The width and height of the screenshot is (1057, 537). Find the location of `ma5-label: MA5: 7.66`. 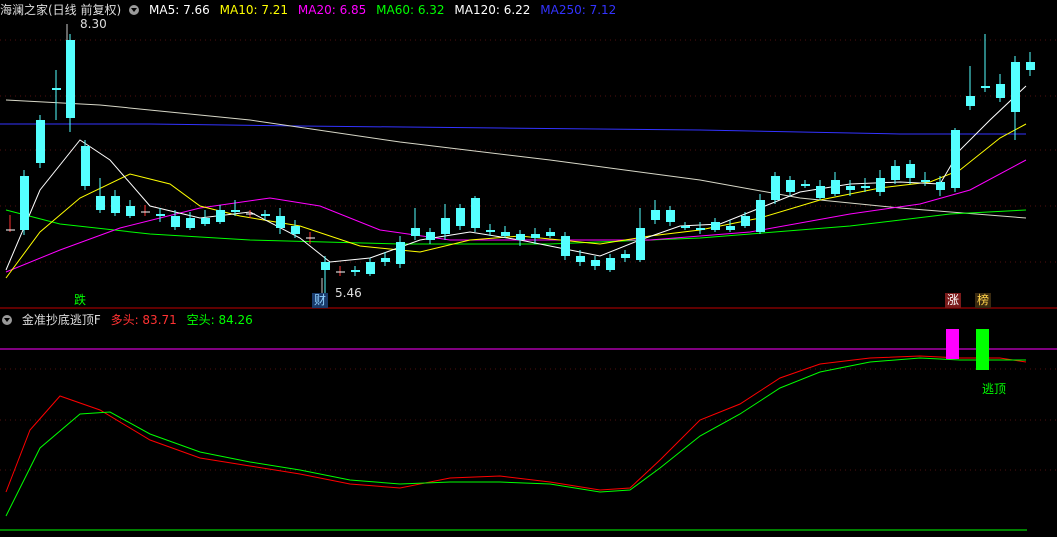

ma5-label: MA5: 7.66 is located at coordinates (179, 10).